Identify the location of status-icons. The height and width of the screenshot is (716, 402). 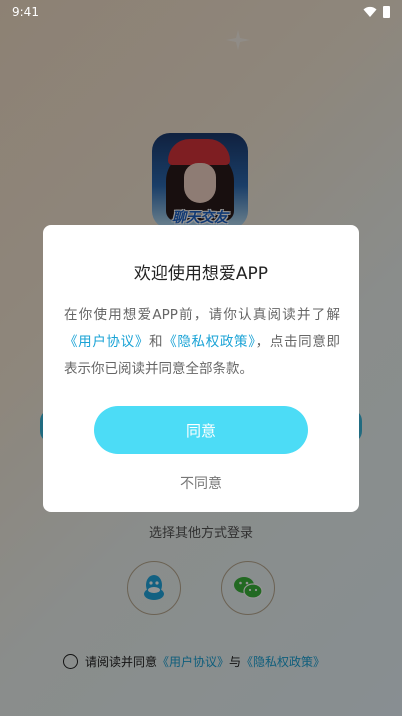
(376, 12).